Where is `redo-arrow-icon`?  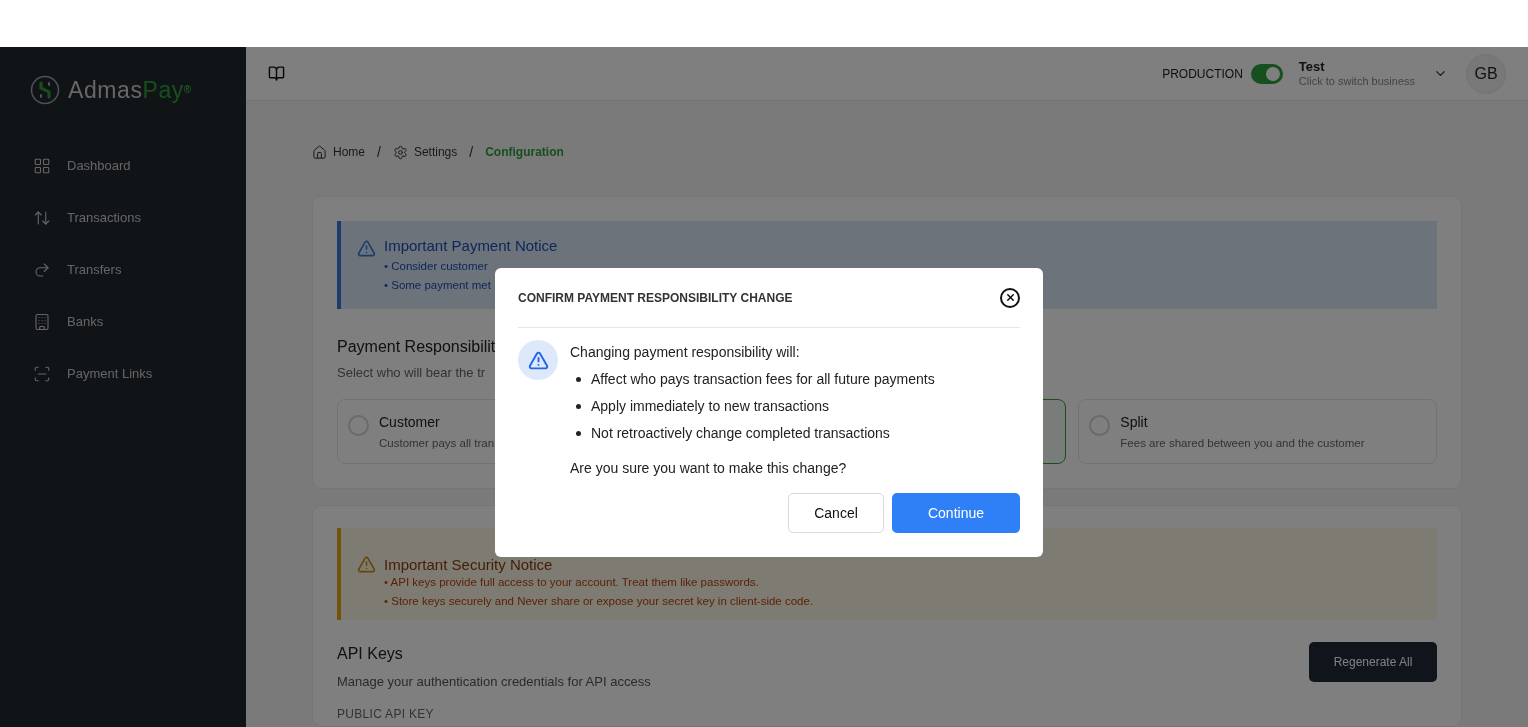
redo-arrow-icon is located at coordinates (42, 269).